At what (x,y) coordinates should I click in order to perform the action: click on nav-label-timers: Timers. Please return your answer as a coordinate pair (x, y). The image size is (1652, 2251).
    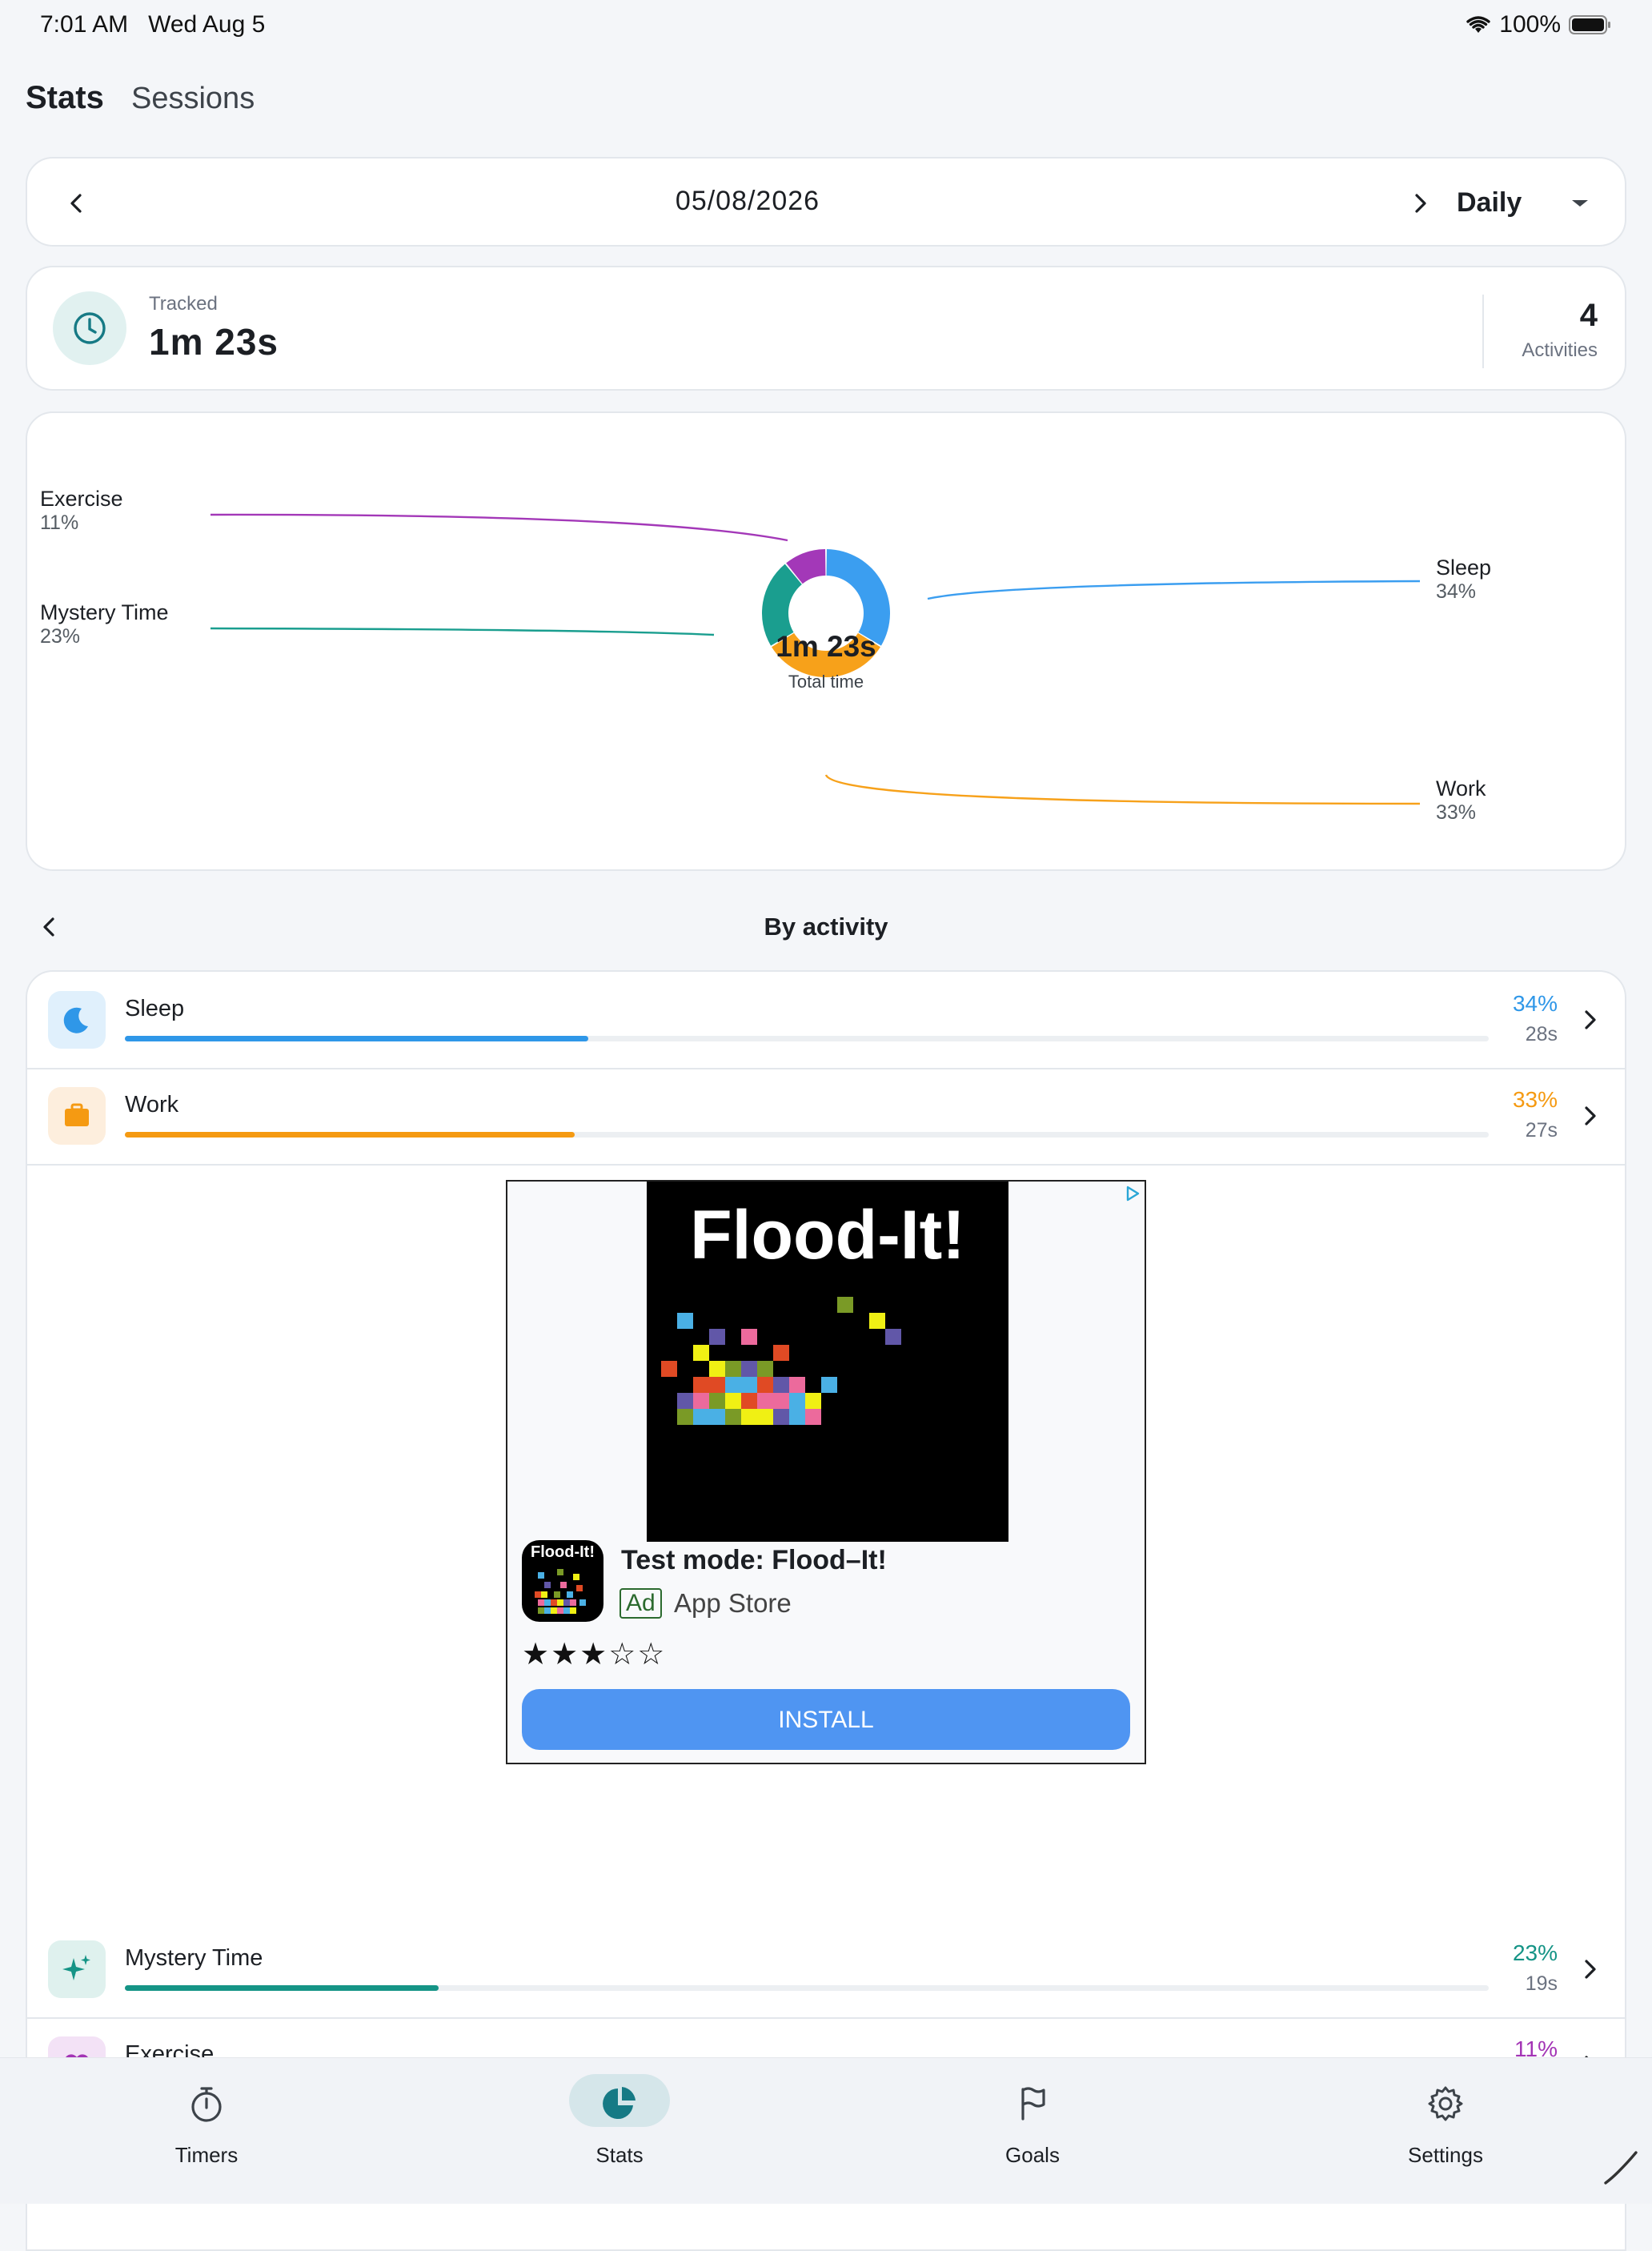
    Looking at the image, I should click on (206, 2155).